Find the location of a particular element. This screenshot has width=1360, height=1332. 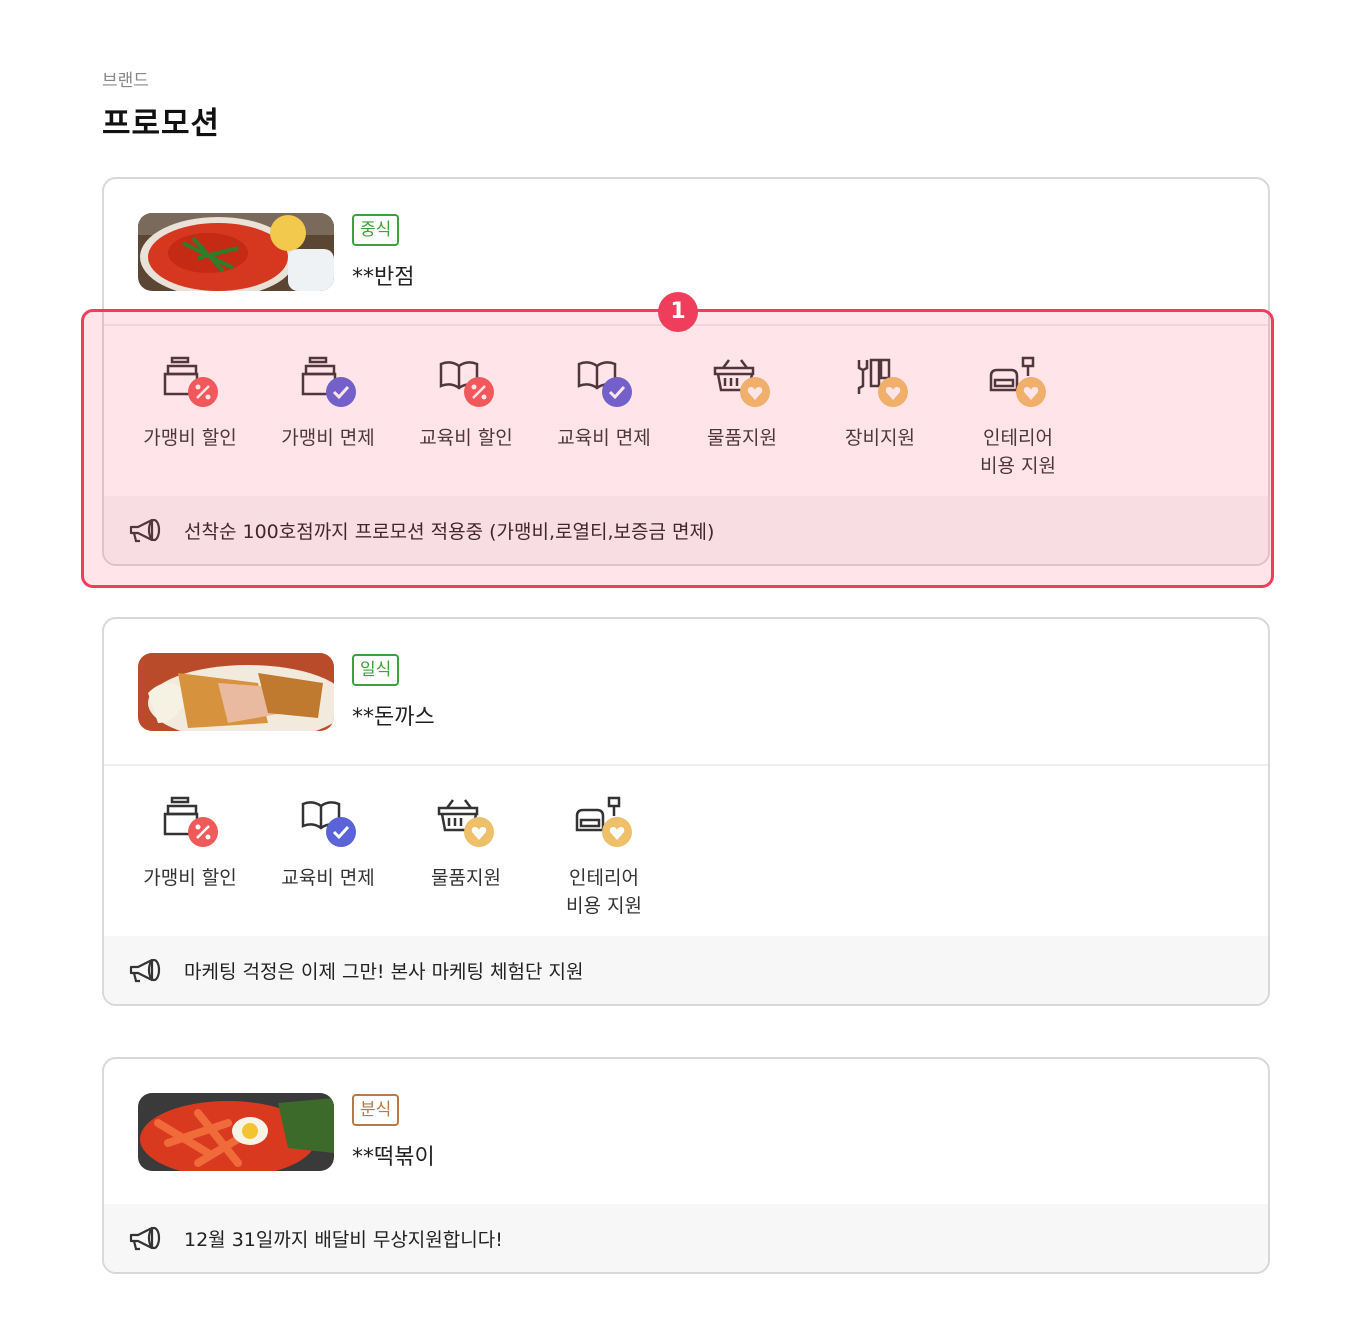

benefit-list: 가맹비 할인 교육비 면제 물품지원 인테리어 비용 지원 is located at coordinates (388, 851).